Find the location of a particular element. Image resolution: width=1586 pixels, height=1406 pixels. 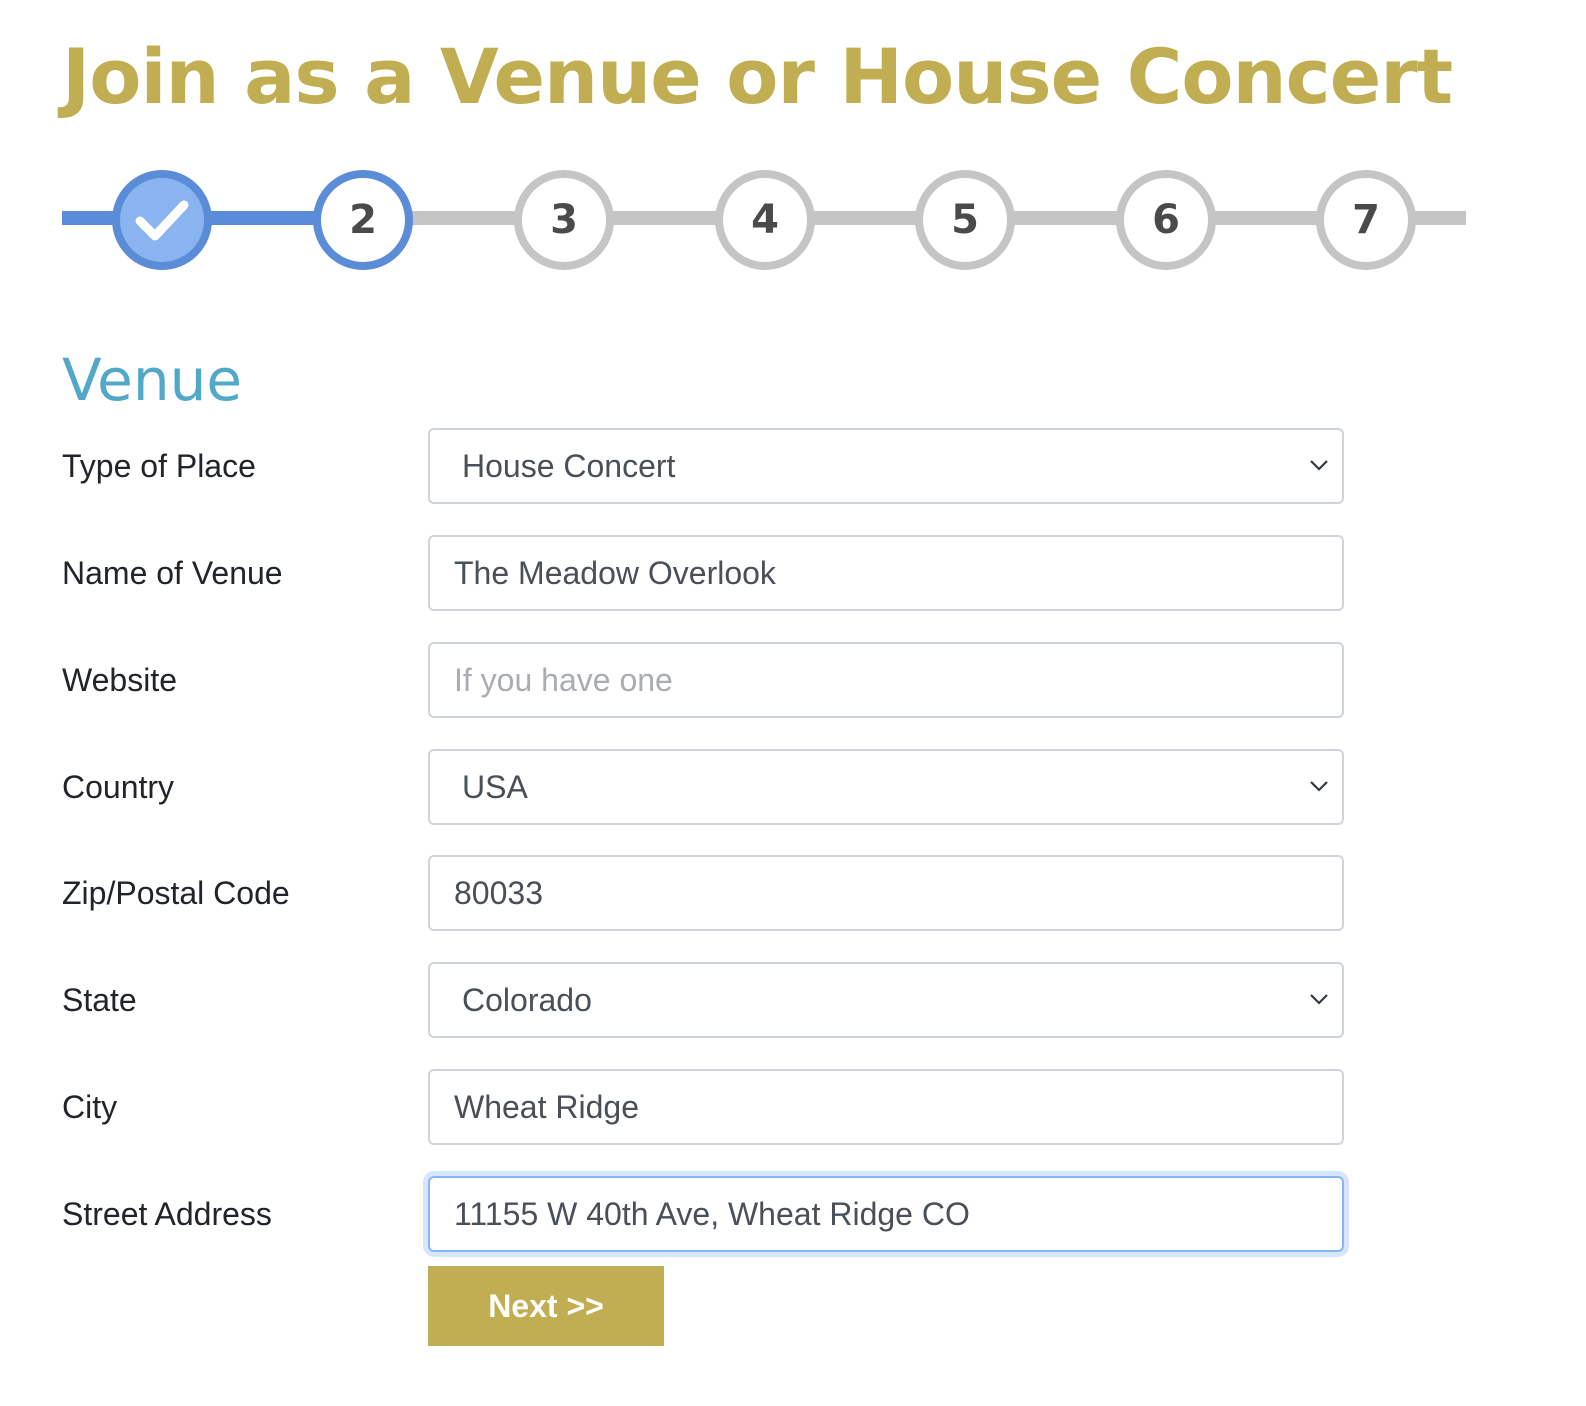

street-address-row: Street Address is located at coordinates (707, 1214).